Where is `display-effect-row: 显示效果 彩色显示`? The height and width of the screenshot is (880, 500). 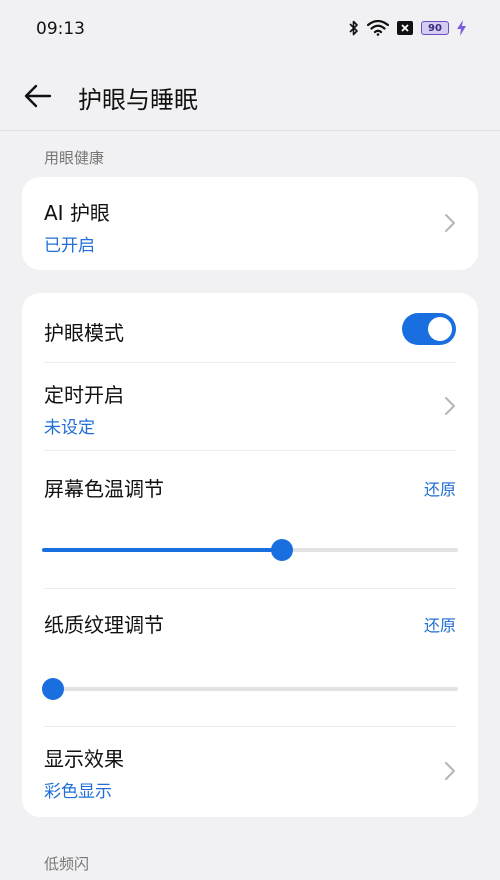
display-effect-row: 显示效果 彩色显示 is located at coordinates (250, 772).